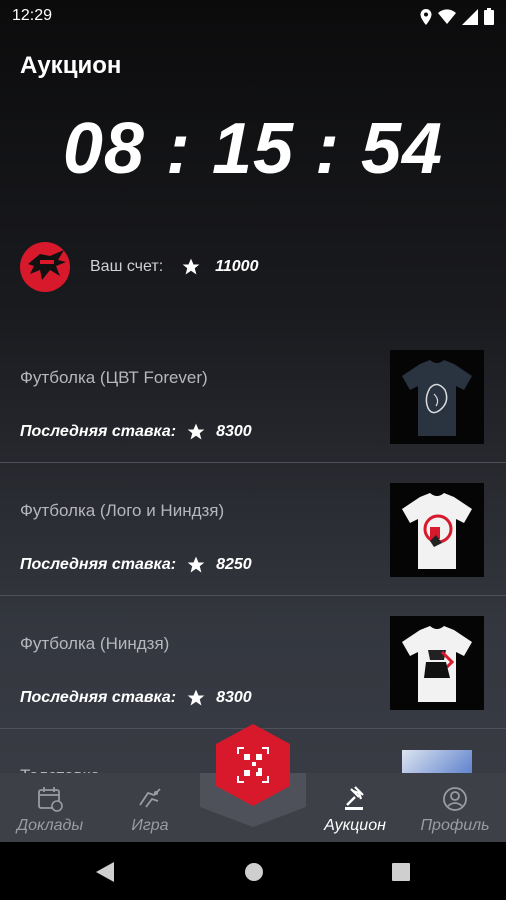  What do you see at coordinates (32, 15) in the screenshot?
I see `status-time: 12:29` at bounding box center [32, 15].